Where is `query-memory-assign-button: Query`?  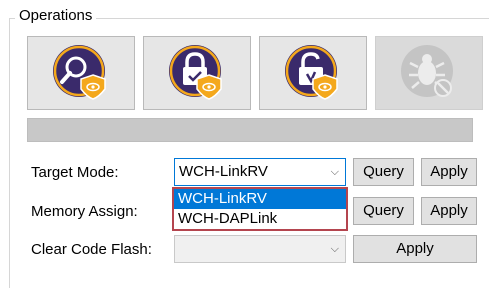
query-memory-assign-button: Query is located at coordinates (383, 211).